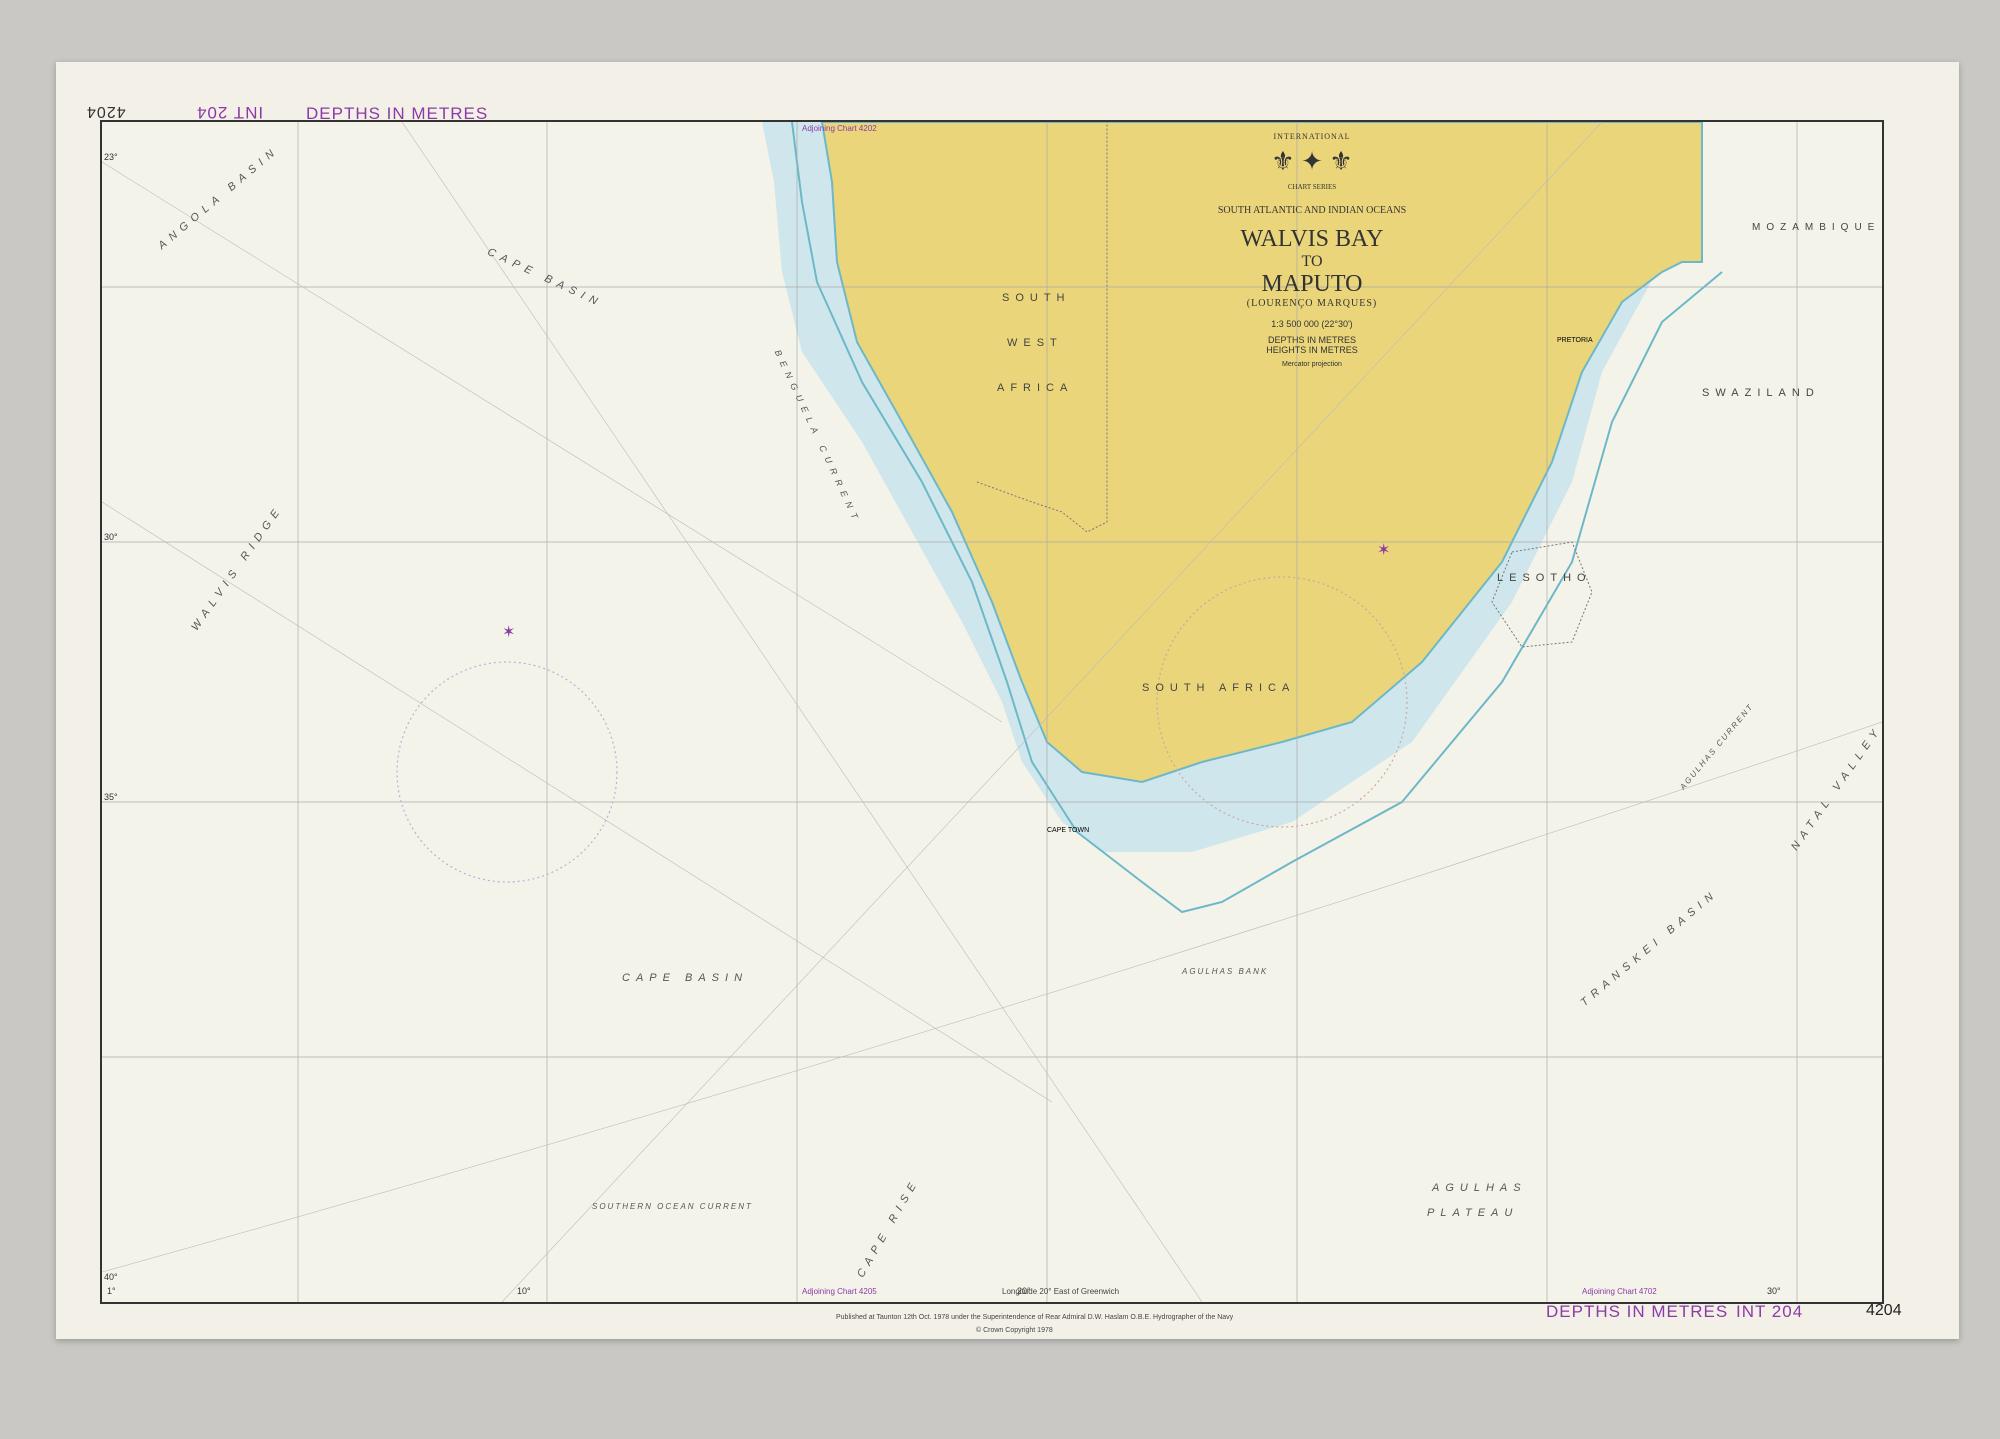 This screenshot has width=2000, height=1439. Describe the element at coordinates (1014, 1330) in the screenshot. I see `copyright-note: © Crown Copyright 1978` at that location.